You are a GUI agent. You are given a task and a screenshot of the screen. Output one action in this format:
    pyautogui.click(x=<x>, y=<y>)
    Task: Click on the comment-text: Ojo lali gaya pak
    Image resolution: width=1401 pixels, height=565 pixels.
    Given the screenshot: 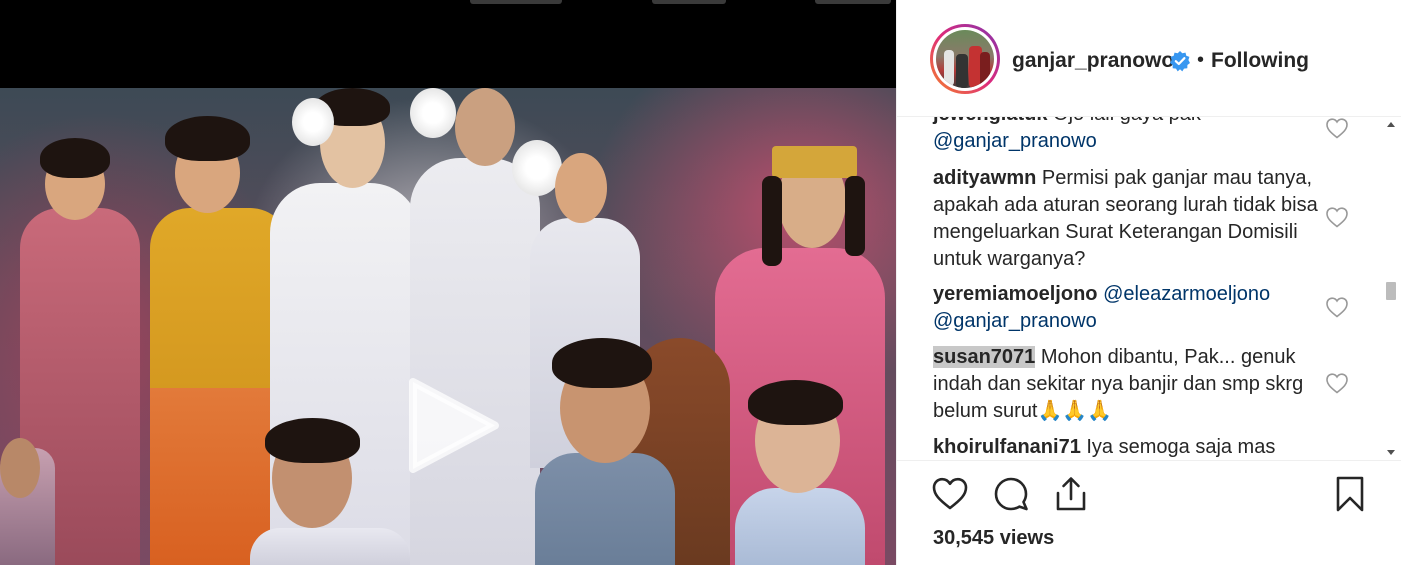 What is the action you would take?
    pyautogui.click(x=1124, y=121)
    